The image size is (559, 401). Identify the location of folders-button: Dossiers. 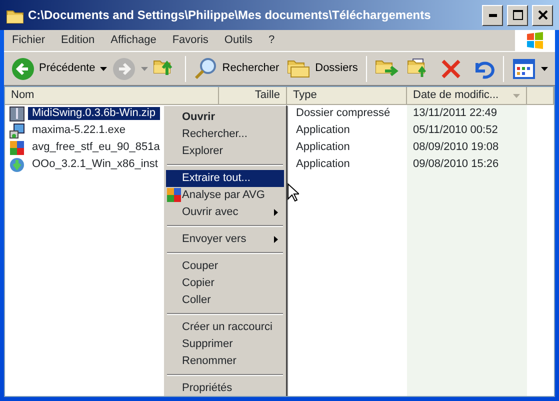
(322, 68).